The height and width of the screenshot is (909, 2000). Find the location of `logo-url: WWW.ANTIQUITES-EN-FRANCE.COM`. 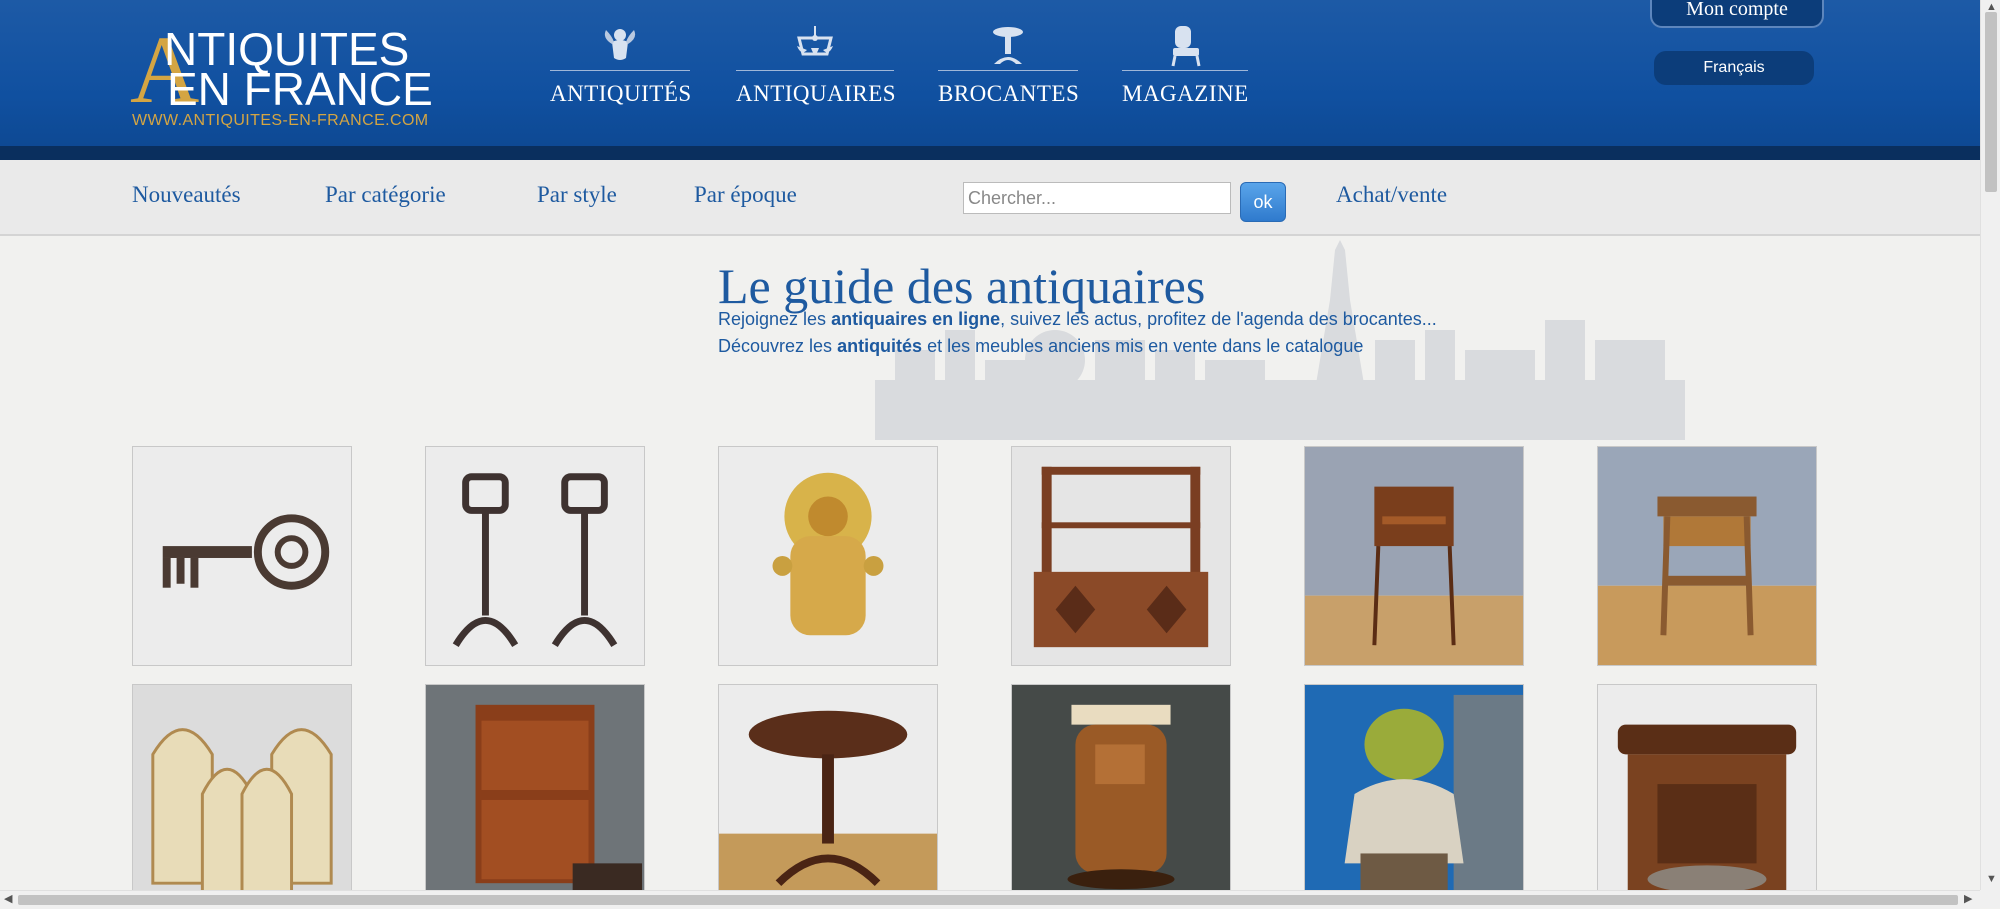

logo-url: WWW.ANTIQUITES-EN-FRANCE.COM is located at coordinates (280, 120).